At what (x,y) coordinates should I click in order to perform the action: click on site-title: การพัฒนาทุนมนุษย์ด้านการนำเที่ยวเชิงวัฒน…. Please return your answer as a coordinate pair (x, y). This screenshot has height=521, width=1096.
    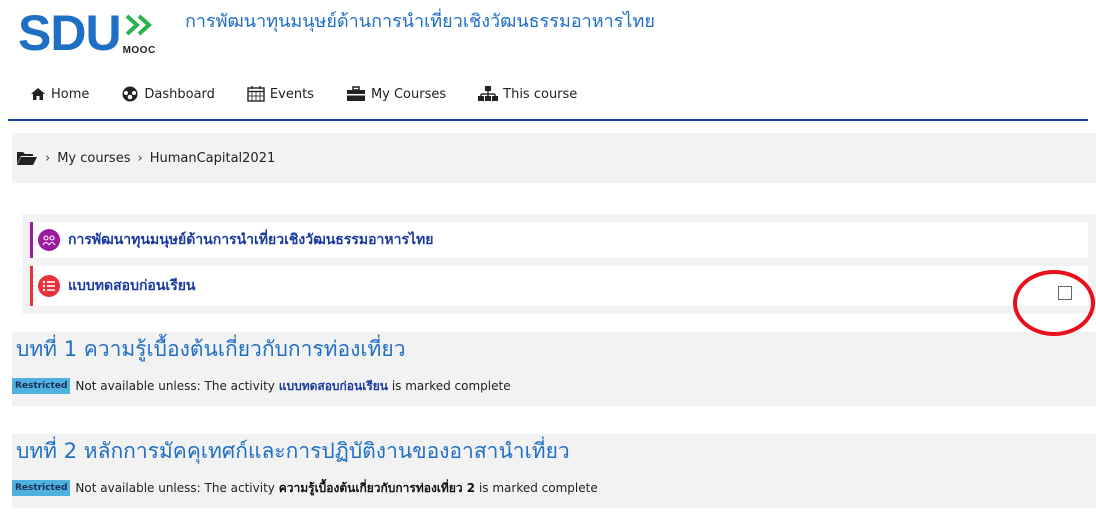
    Looking at the image, I should click on (420, 20).